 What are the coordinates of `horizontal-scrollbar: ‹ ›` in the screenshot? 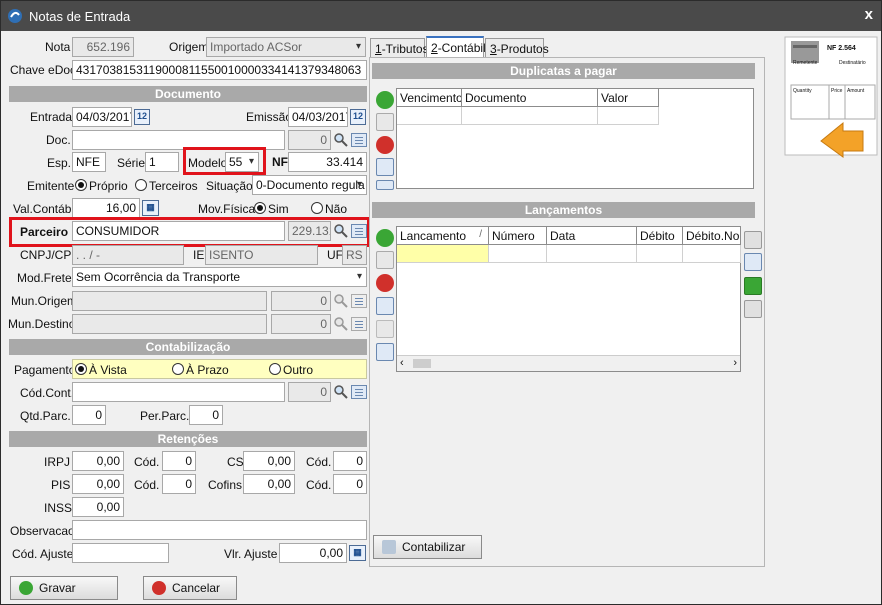 It's located at (568, 363).